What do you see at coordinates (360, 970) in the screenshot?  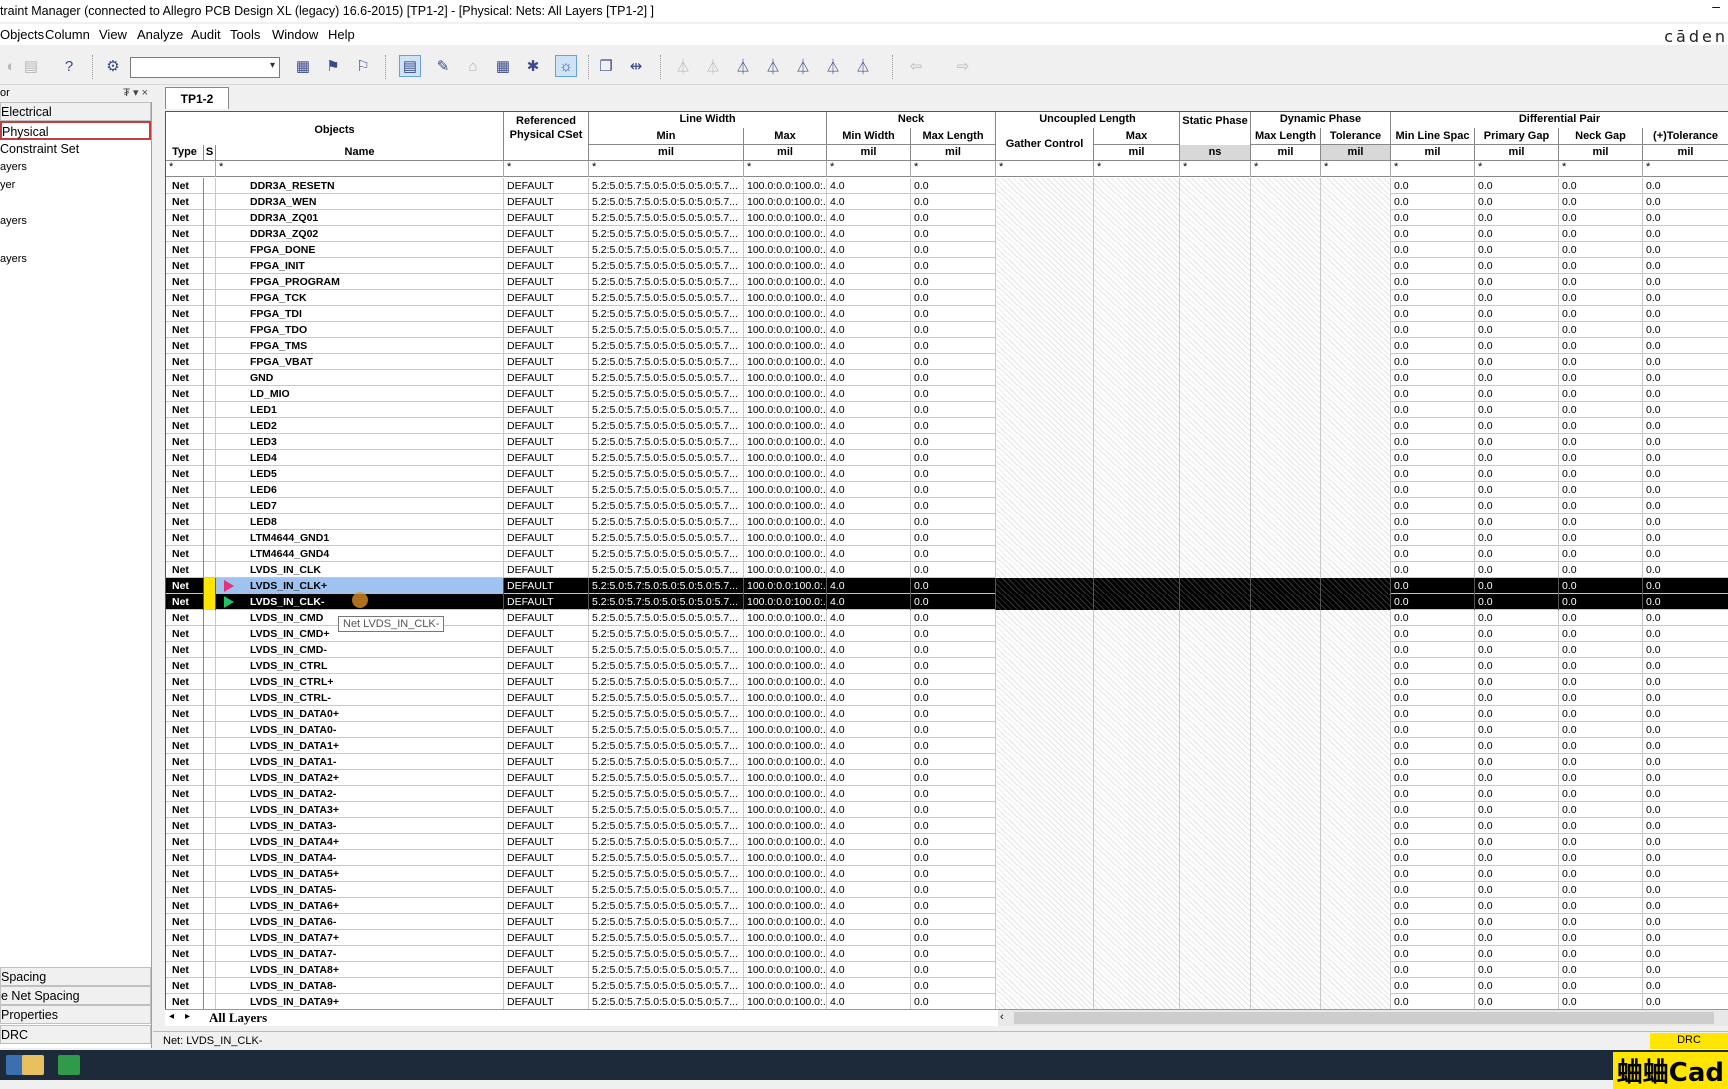 I see `cell-name: LVDS_IN_DATA8+` at bounding box center [360, 970].